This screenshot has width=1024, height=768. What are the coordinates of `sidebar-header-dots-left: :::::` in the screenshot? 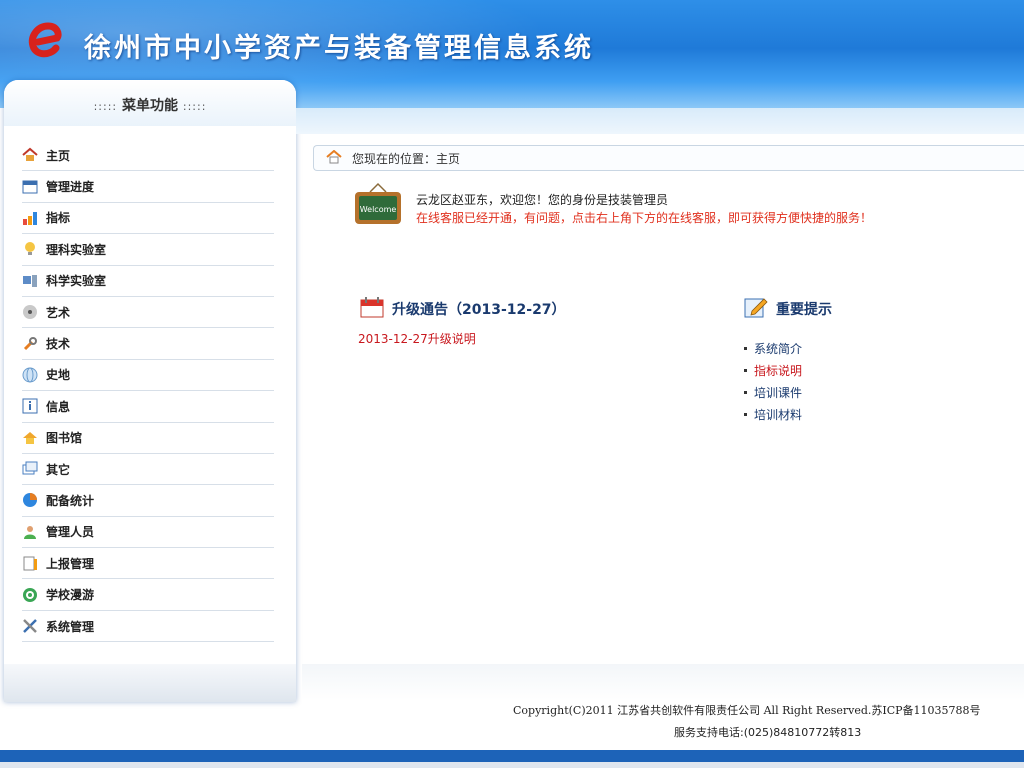 It's located at (105, 106).